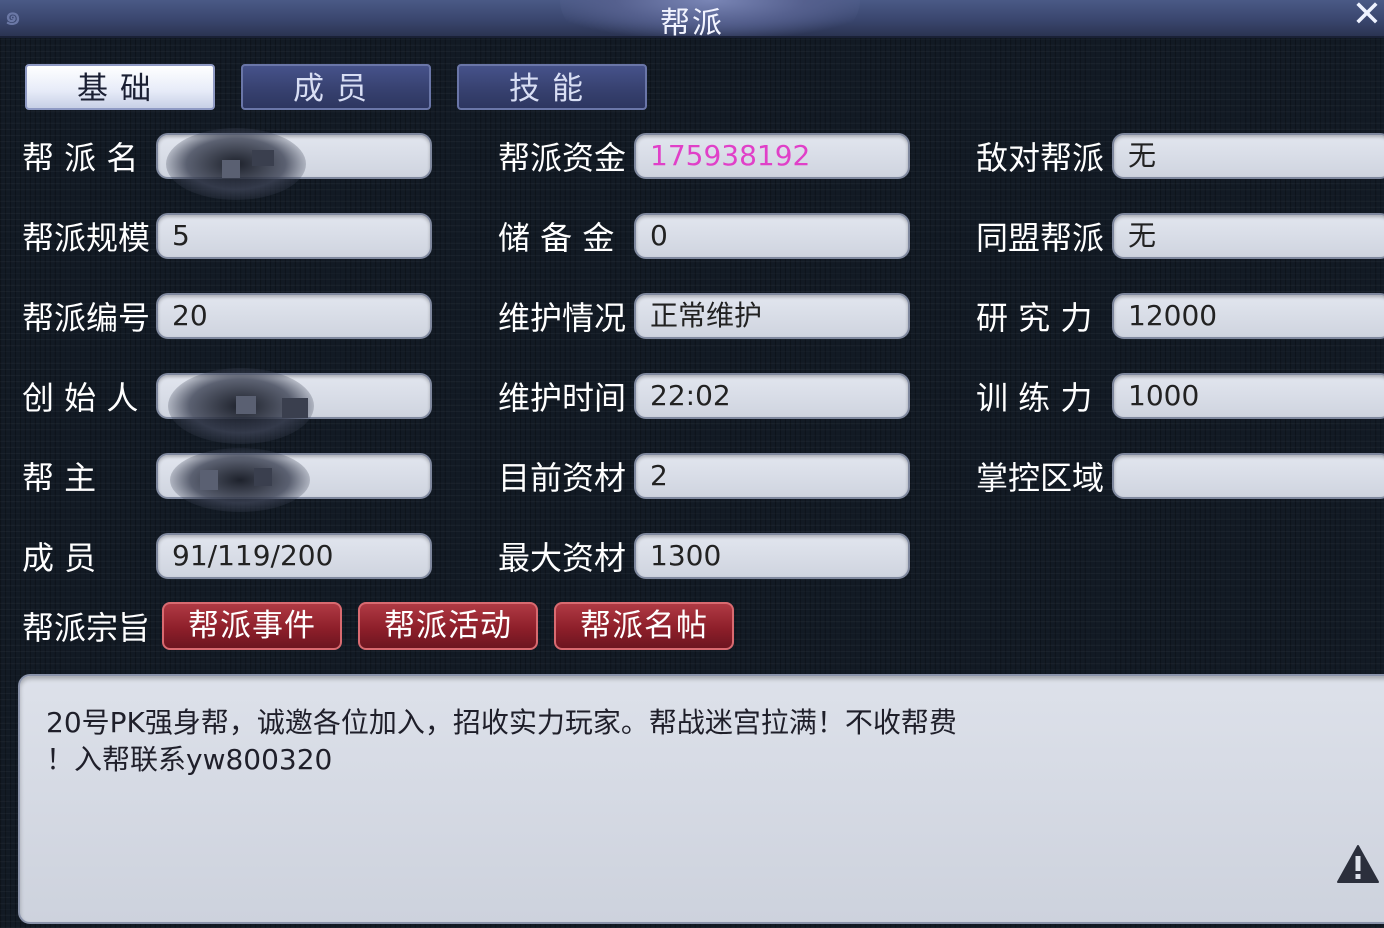 The width and height of the screenshot is (1384, 928). Describe the element at coordinates (556, 238) in the screenshot. I see `reserve-label: 储 备 金` at that location.